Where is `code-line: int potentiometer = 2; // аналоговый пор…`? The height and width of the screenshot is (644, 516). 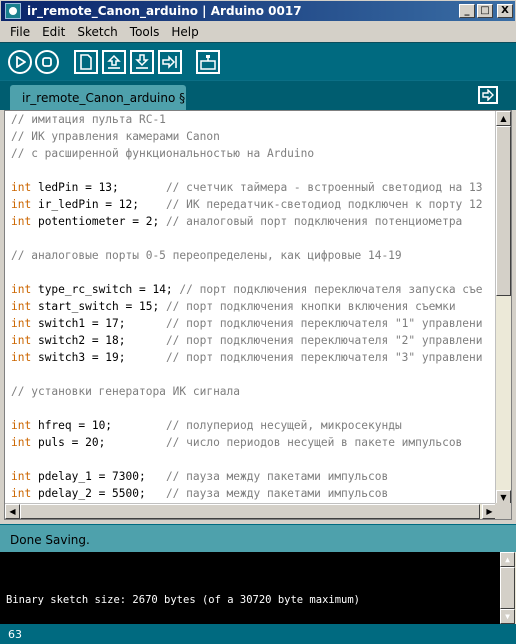 code-line: int potentiometer = 2; // аналоговый пор… is located at coordinates (254, 221).